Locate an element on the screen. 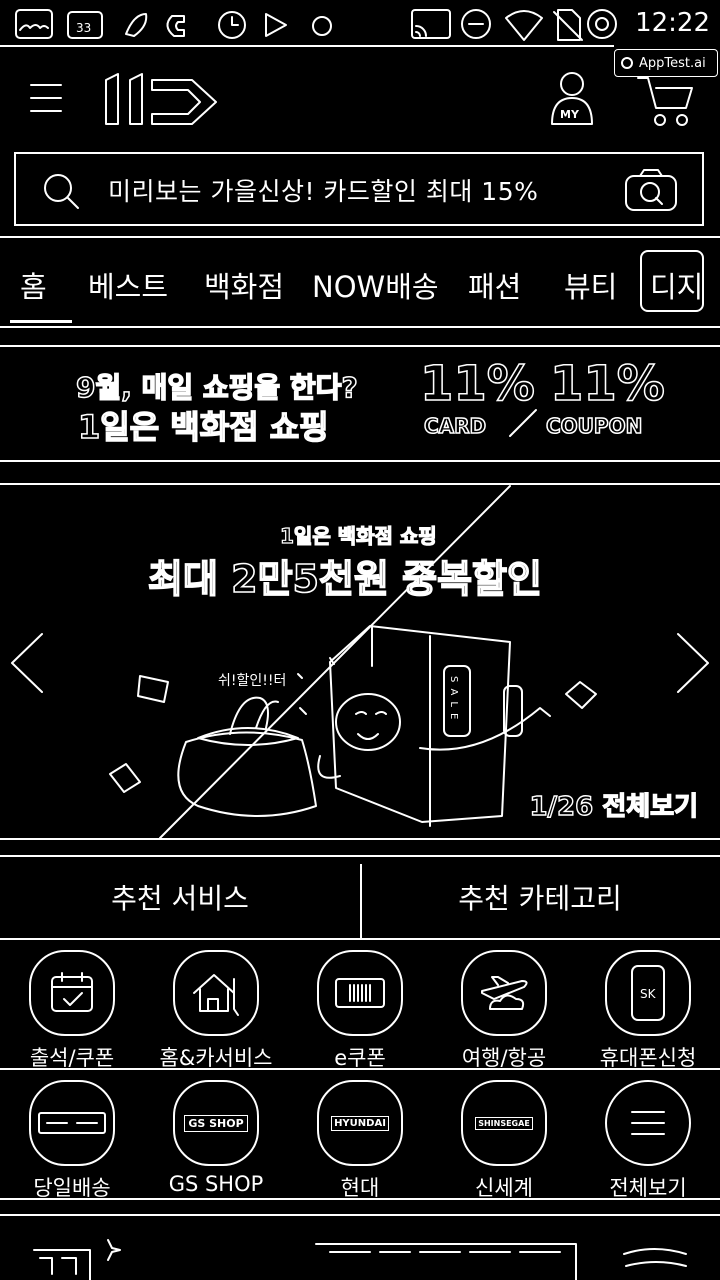 This screenshot has width=720, height=1280. banner-counter: 1/26 전체보기 is located at coordinates (614, 804).